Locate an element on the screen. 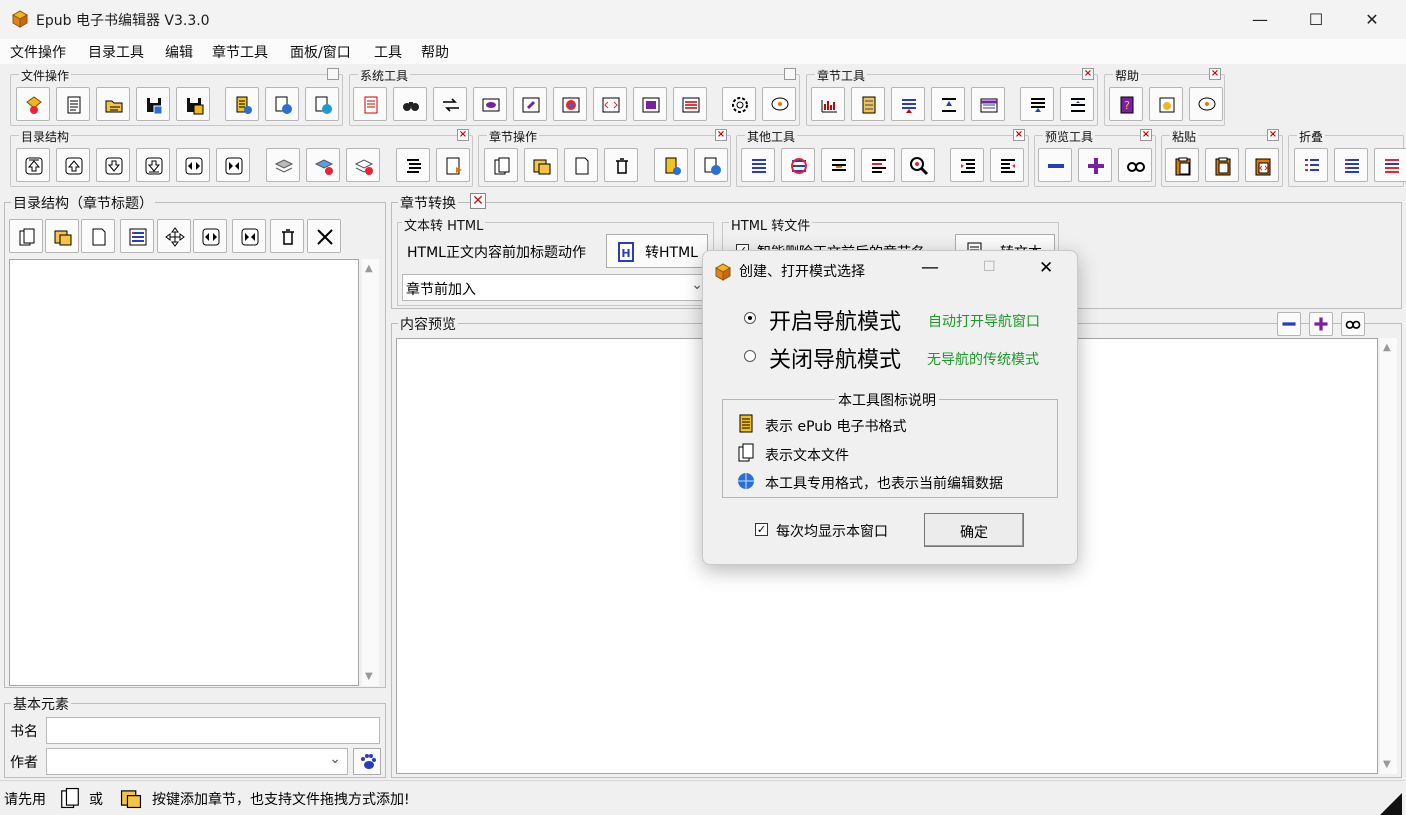 This screenshot has width=1406, height=815. align-button is located at coordinates (838, 165).